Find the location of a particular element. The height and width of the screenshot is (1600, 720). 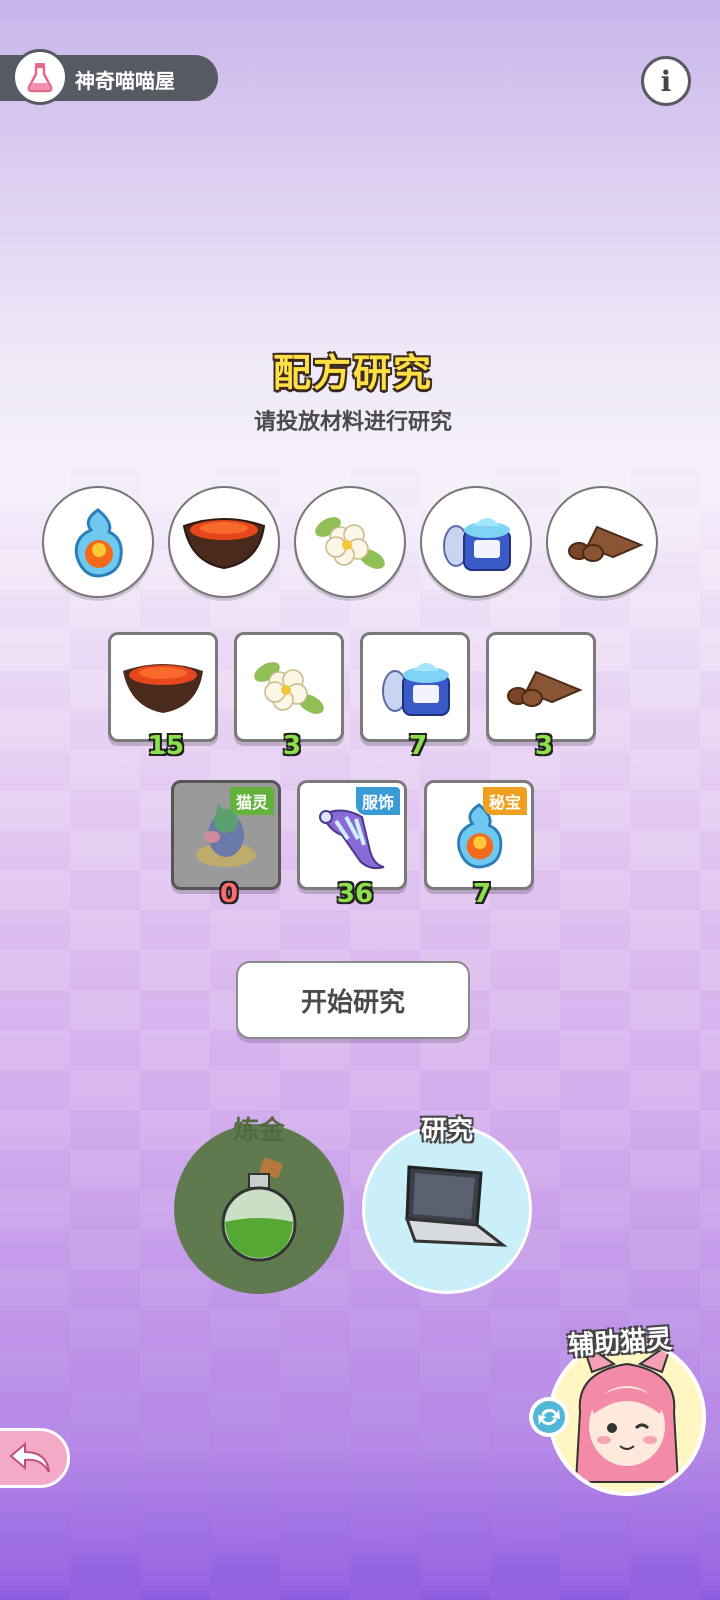

flask-icon is located at coordinates (40, 77).